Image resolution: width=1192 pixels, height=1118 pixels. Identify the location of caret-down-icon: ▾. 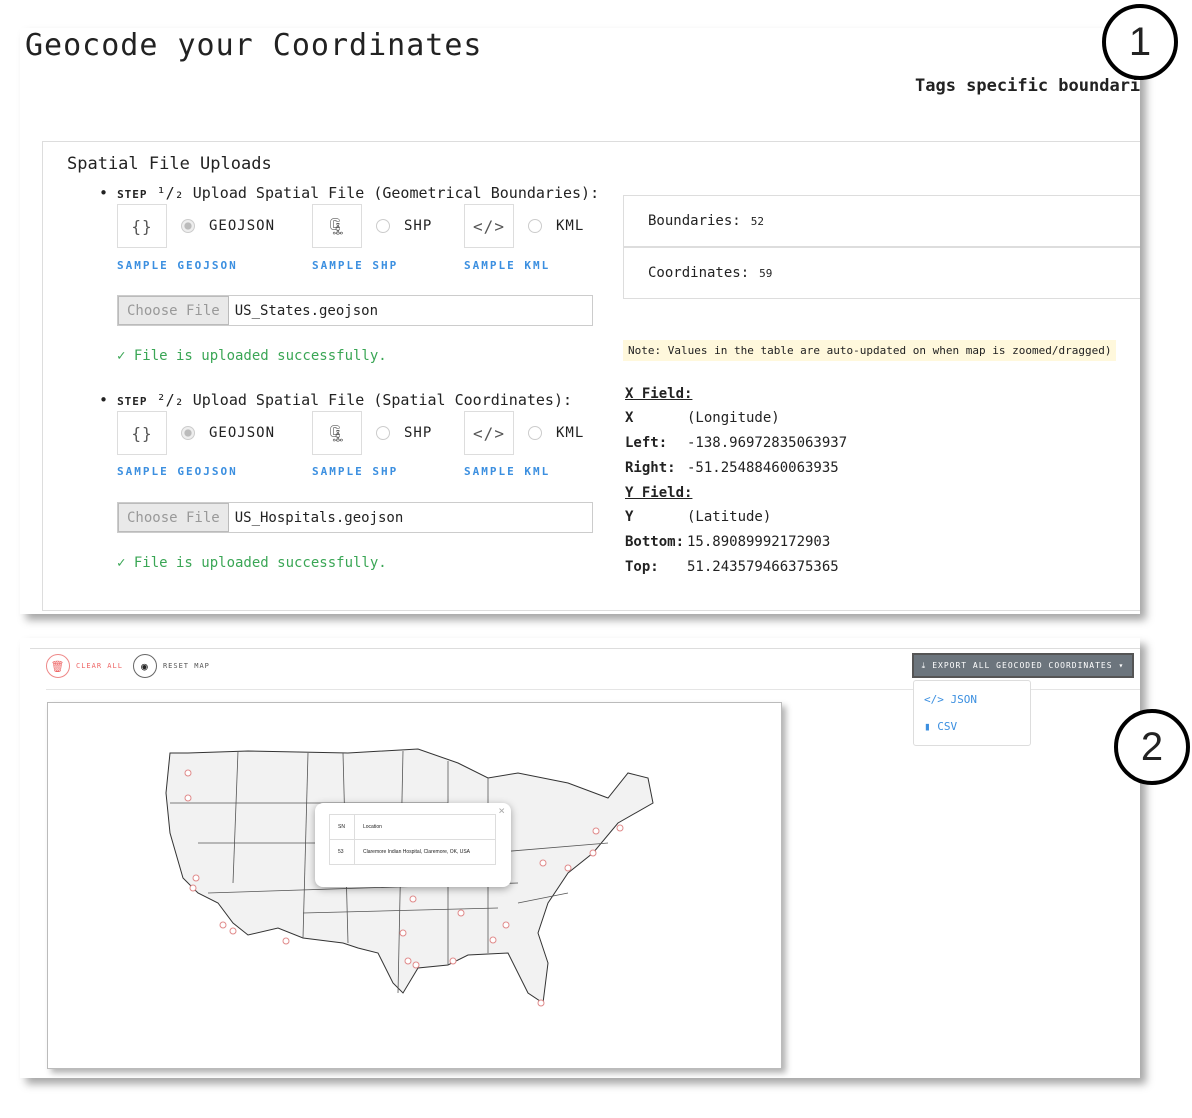
(1121, 665).